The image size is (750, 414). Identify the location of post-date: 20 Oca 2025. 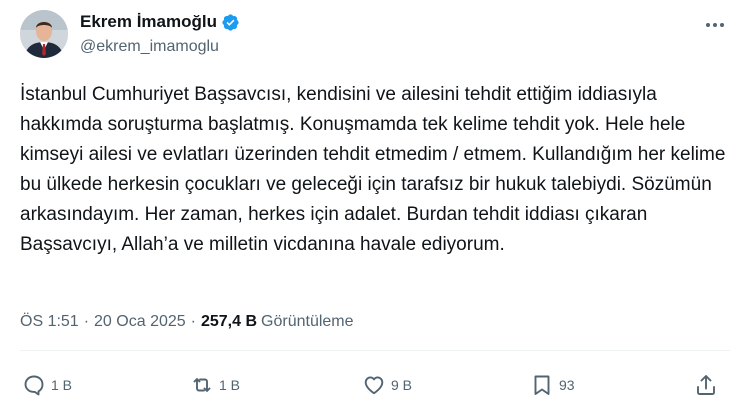
(140, 322).